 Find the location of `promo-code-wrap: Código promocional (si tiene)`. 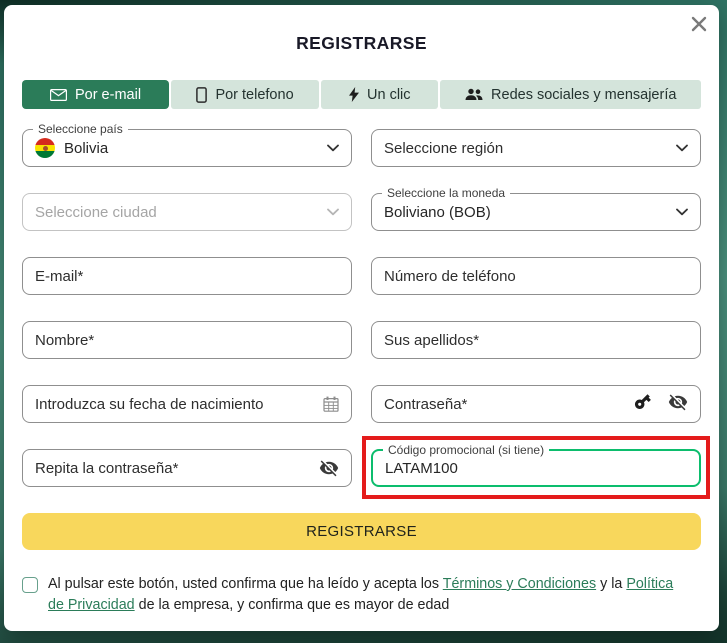

promo-code-wrap: Código promocional (si tiene) is located at coordinates (536, 467).